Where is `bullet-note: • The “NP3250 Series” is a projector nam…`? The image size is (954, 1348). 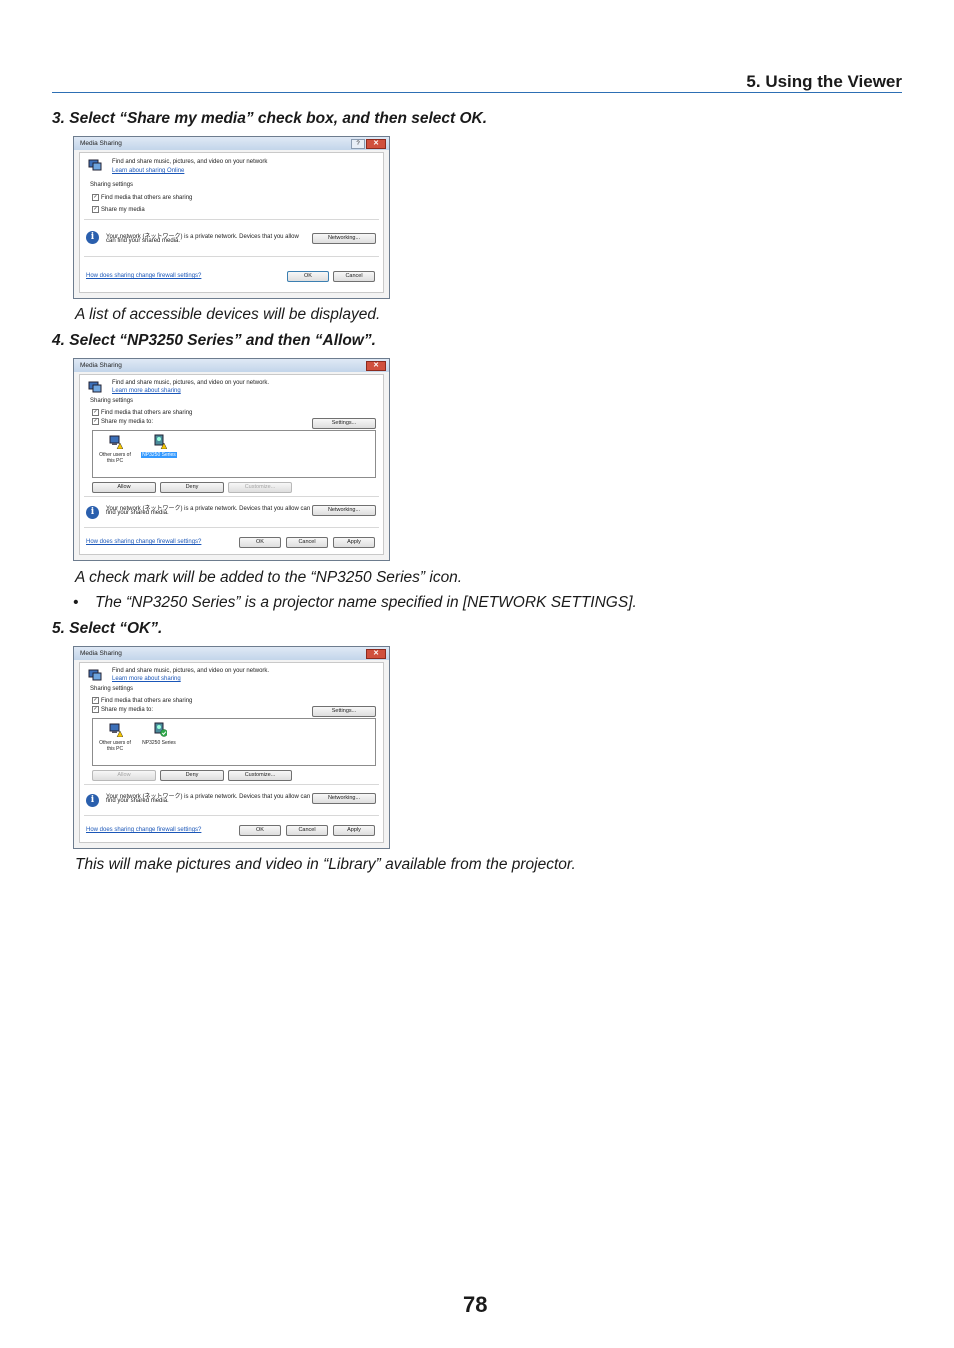 bullet-note: • The “NP3250 Series” is a projector nam… is located at coordinates (355, 603).